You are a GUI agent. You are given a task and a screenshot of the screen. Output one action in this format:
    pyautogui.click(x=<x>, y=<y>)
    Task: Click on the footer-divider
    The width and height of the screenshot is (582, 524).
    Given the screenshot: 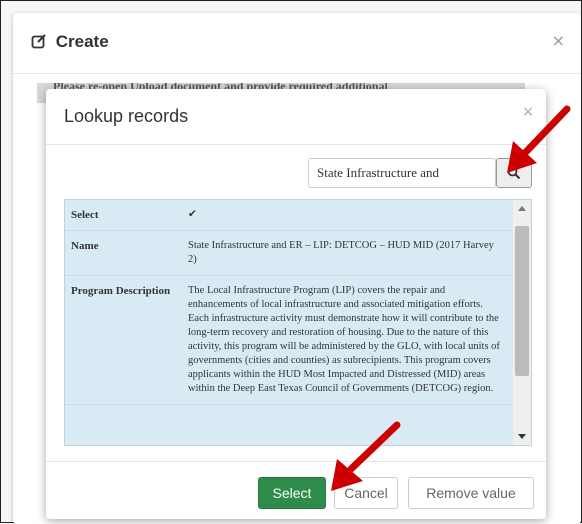 What is the action you would take?
    pyautogui.click(x=296, y=461)
    